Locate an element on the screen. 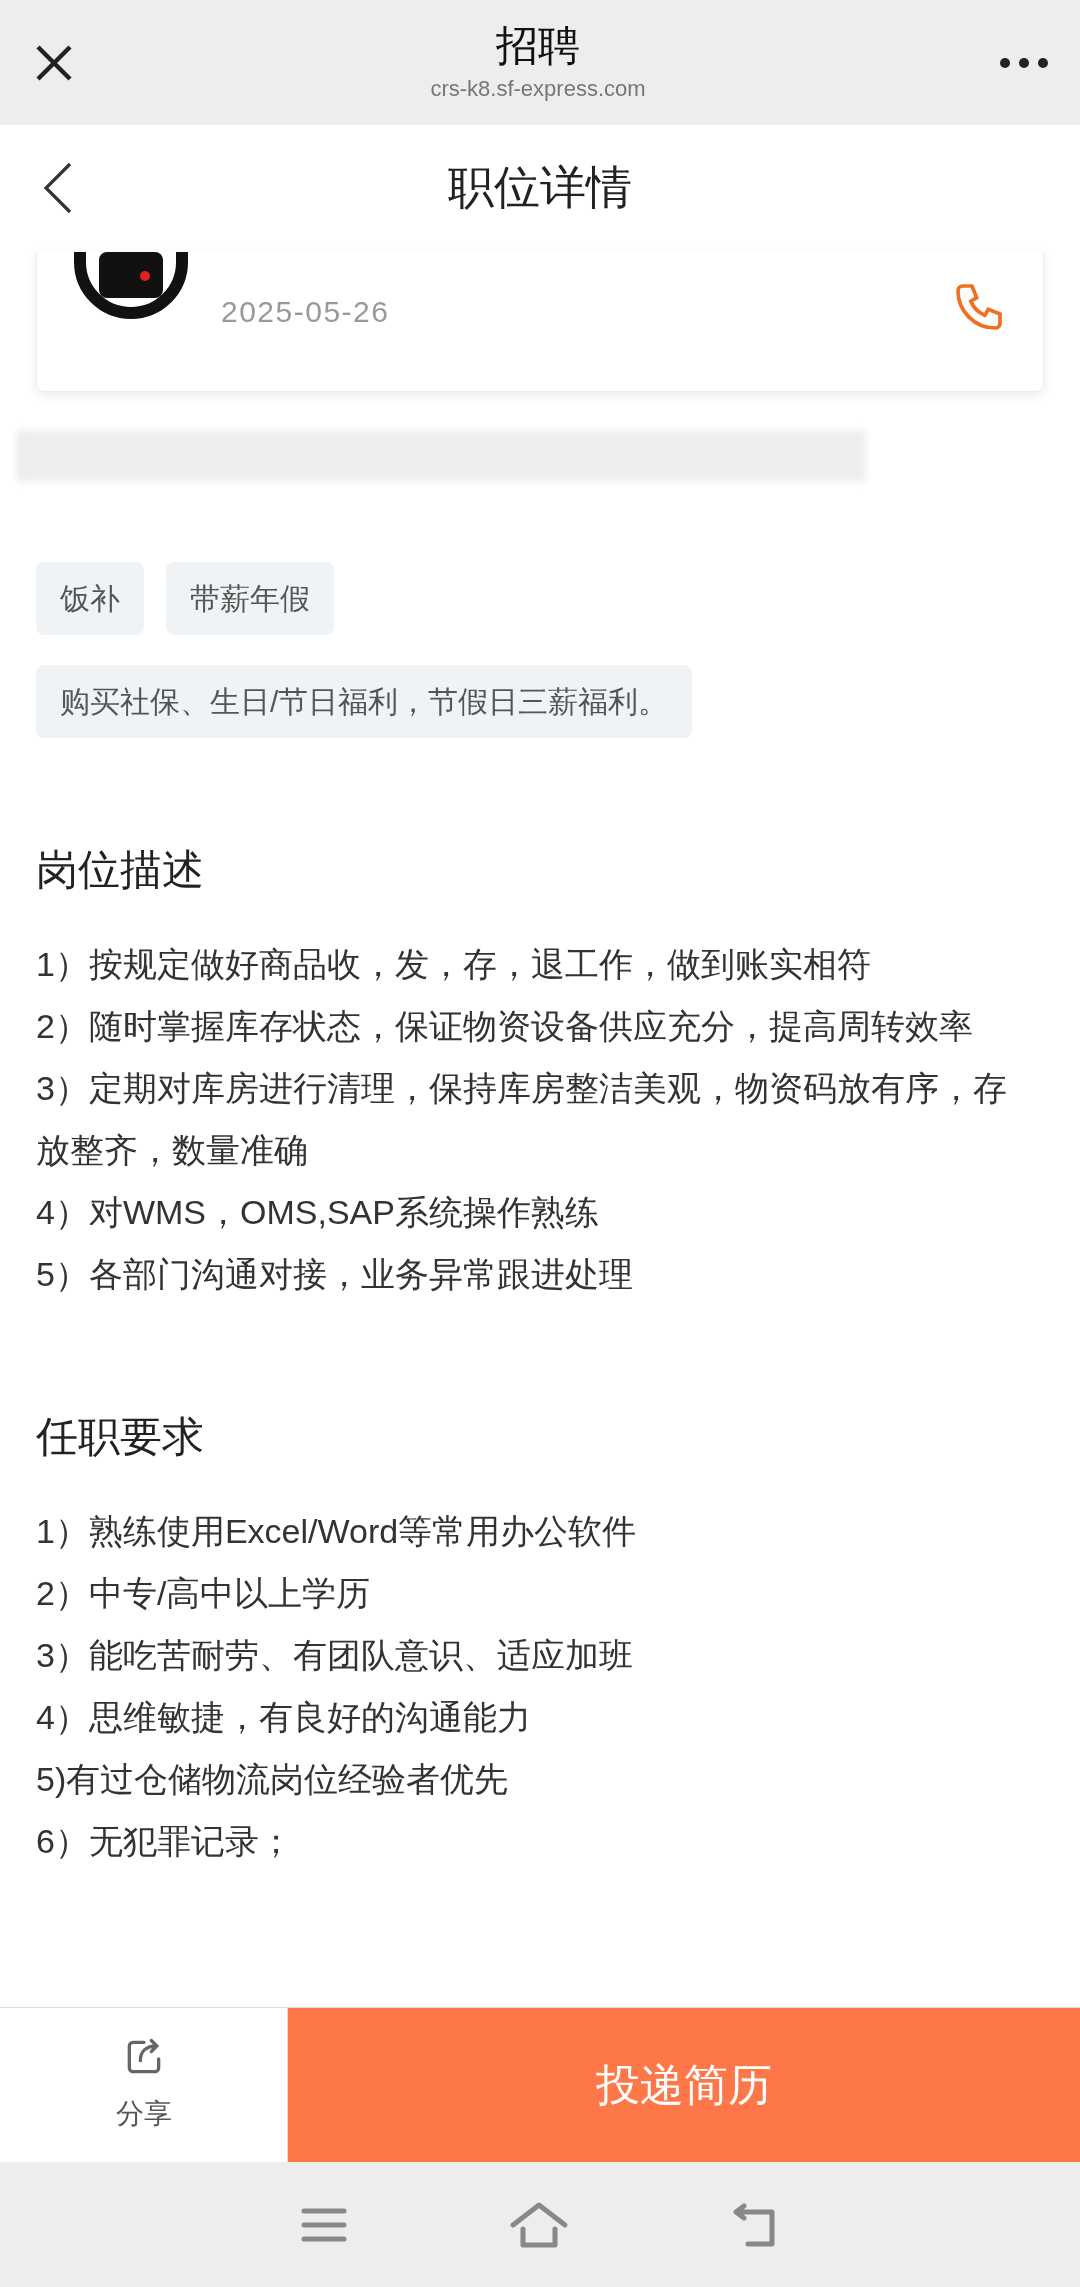 The width and height of the screenshot is (1080, 2287). benefits-note: 购买社保、生日/节日福利，节假日三薪福利。 is located at coordinates (364, 701).